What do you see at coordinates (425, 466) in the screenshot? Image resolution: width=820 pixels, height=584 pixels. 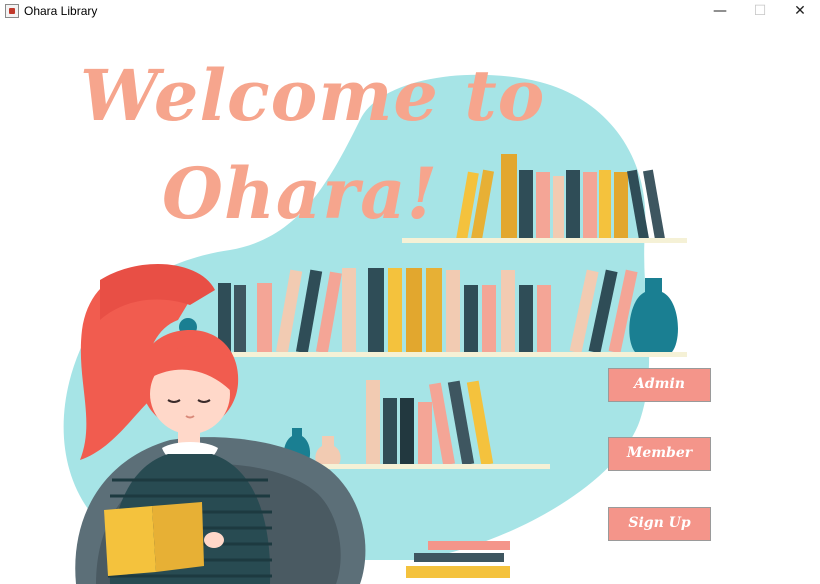 I see `lower-shelf` at bounding box center [425, 466].